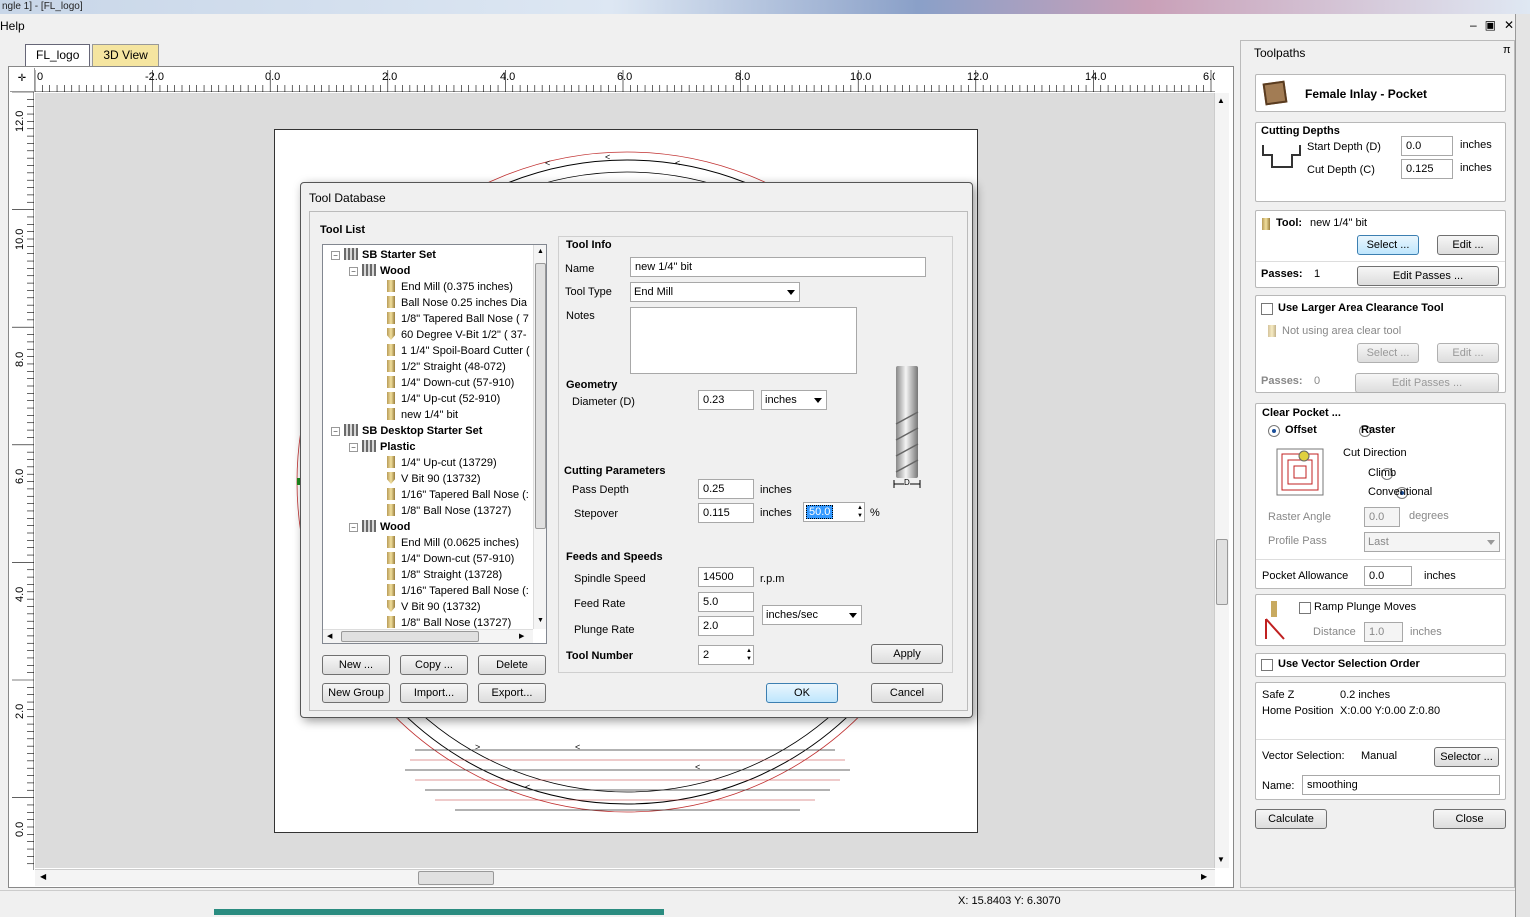 The width and height of the screenshot is (1530, 917). Describe the element at coordinates (715, 292) in the screenshot. I see `tool-type-select: End Mill` at that location.